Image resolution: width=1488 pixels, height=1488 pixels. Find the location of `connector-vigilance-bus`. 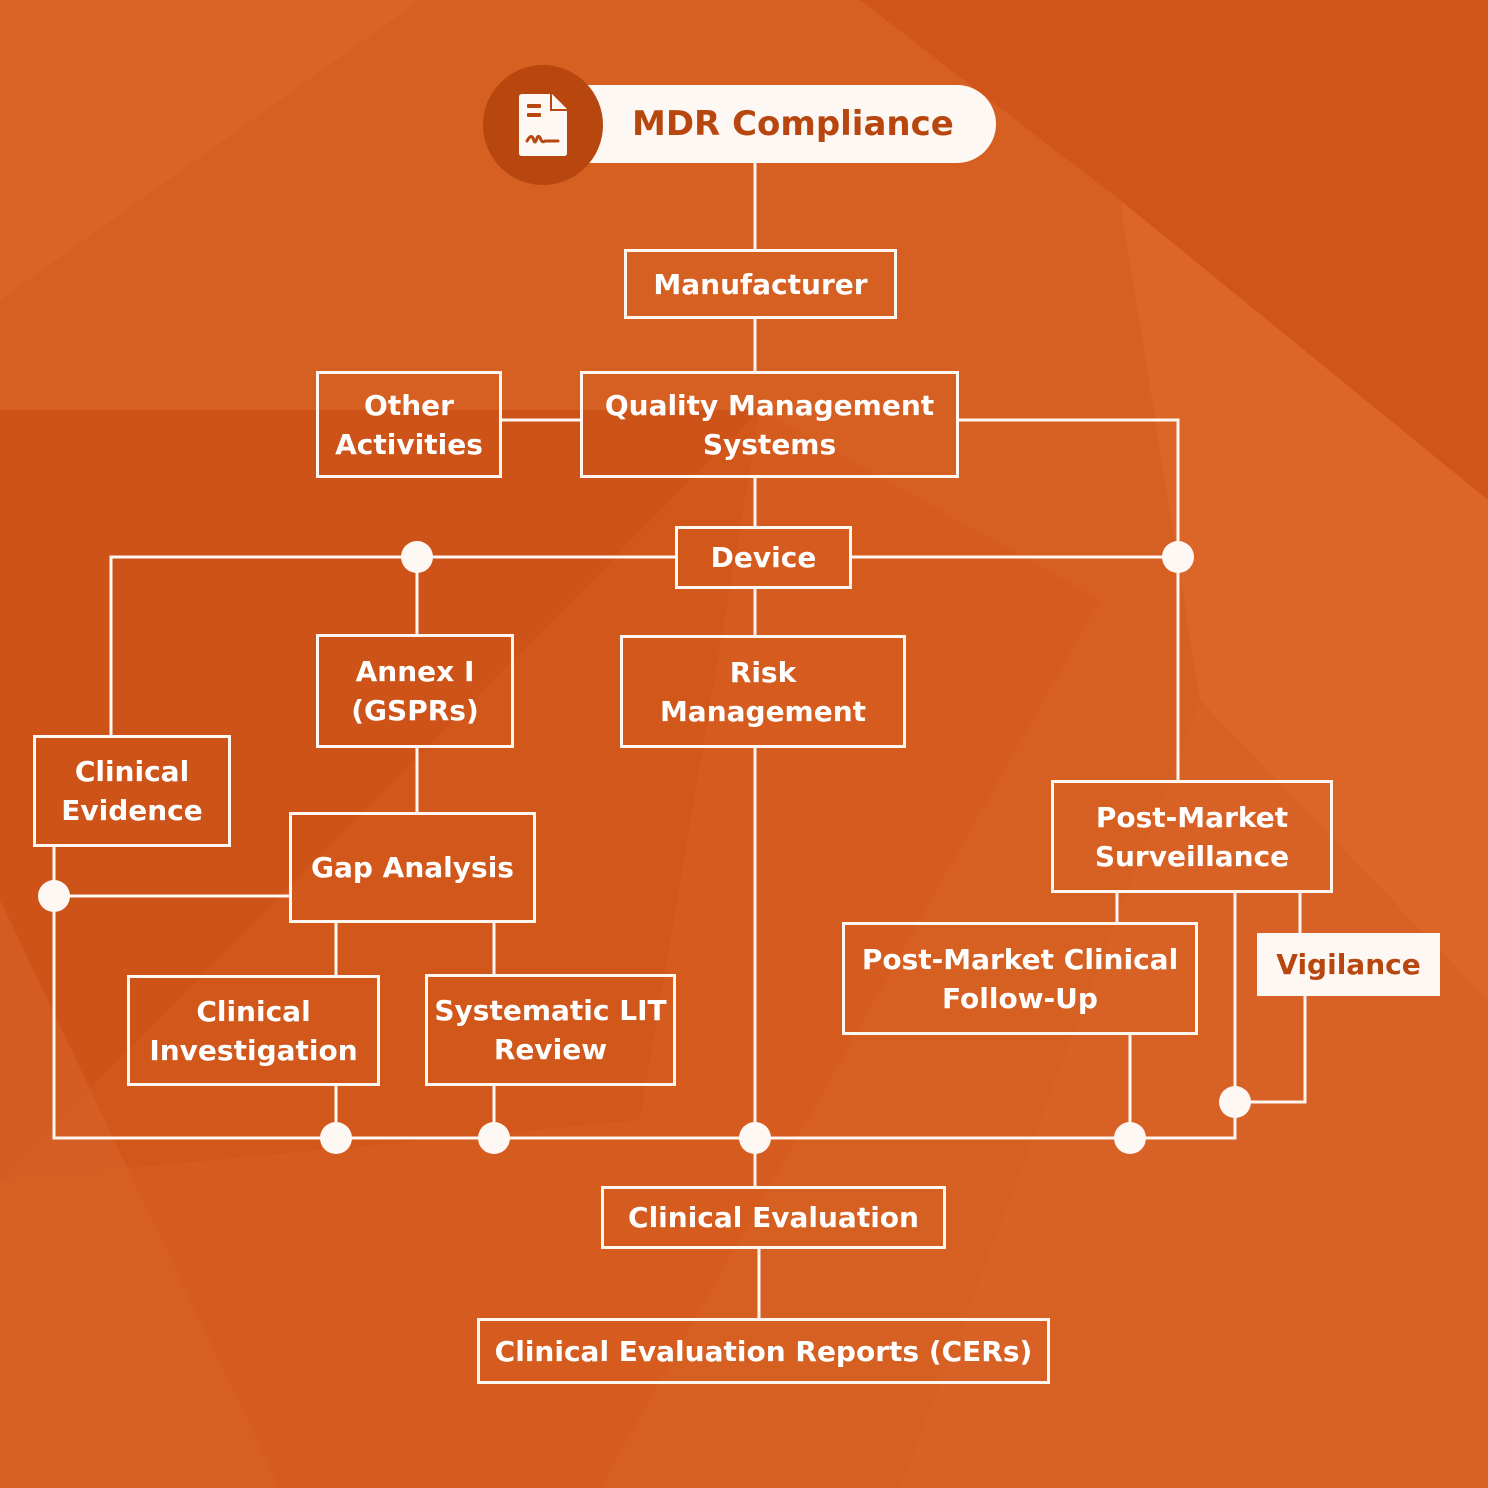

connector-vigilance-bus is located at coordinates (1271, 1049).